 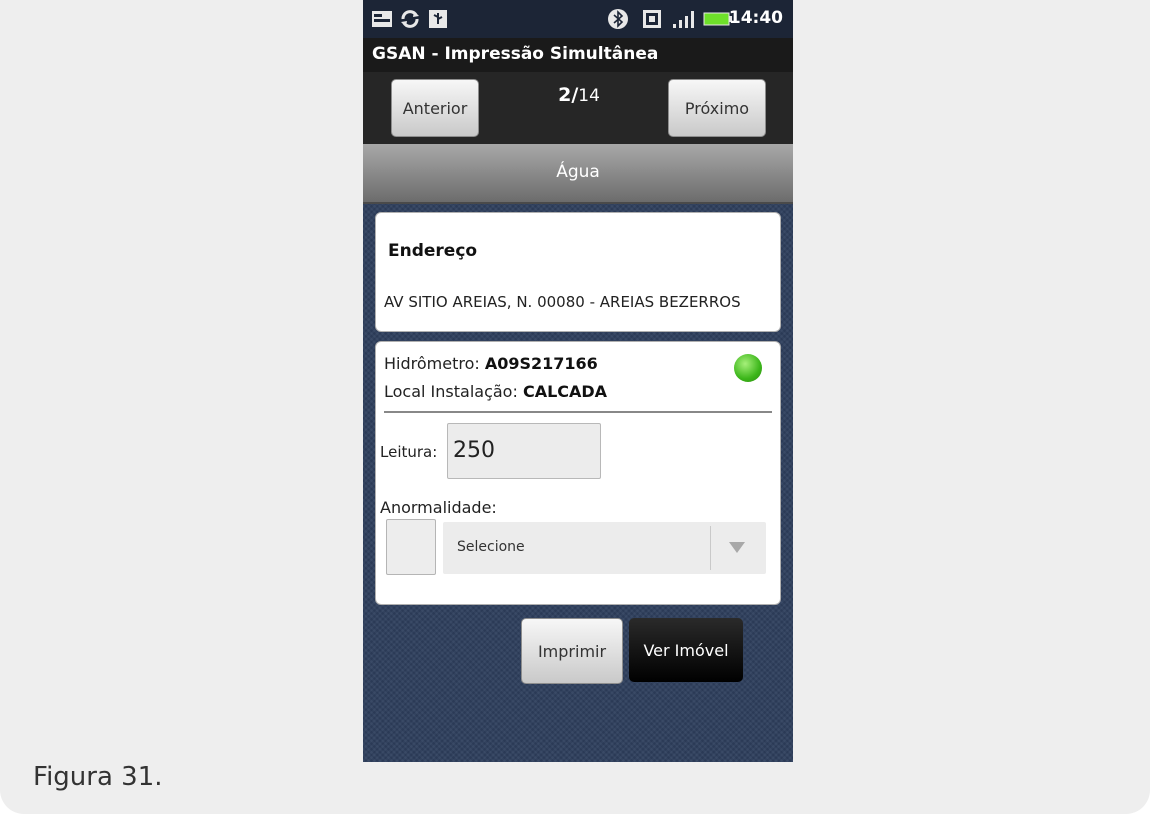 I want to click on location-label: Local Instalação:, so click(x=453, y=391).